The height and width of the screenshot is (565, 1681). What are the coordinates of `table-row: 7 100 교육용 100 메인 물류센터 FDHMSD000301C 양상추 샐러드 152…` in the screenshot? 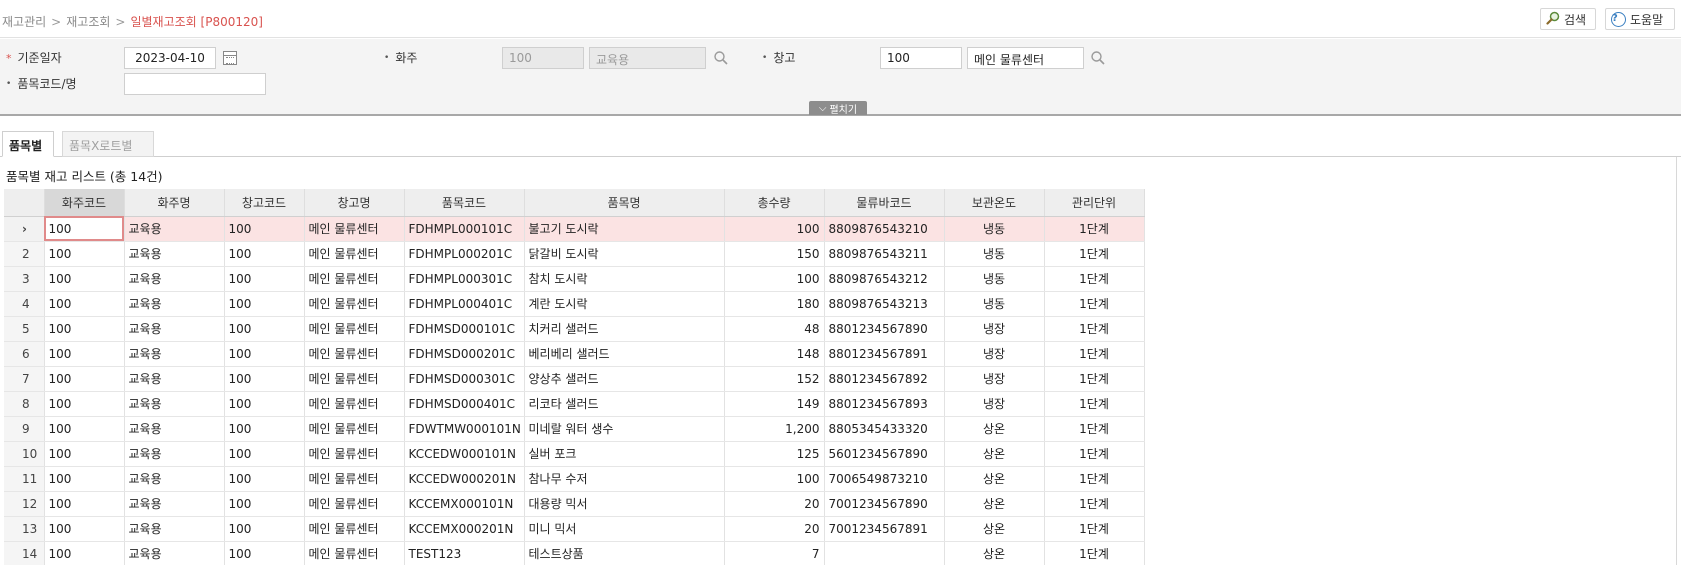 It's located at (837, 379).